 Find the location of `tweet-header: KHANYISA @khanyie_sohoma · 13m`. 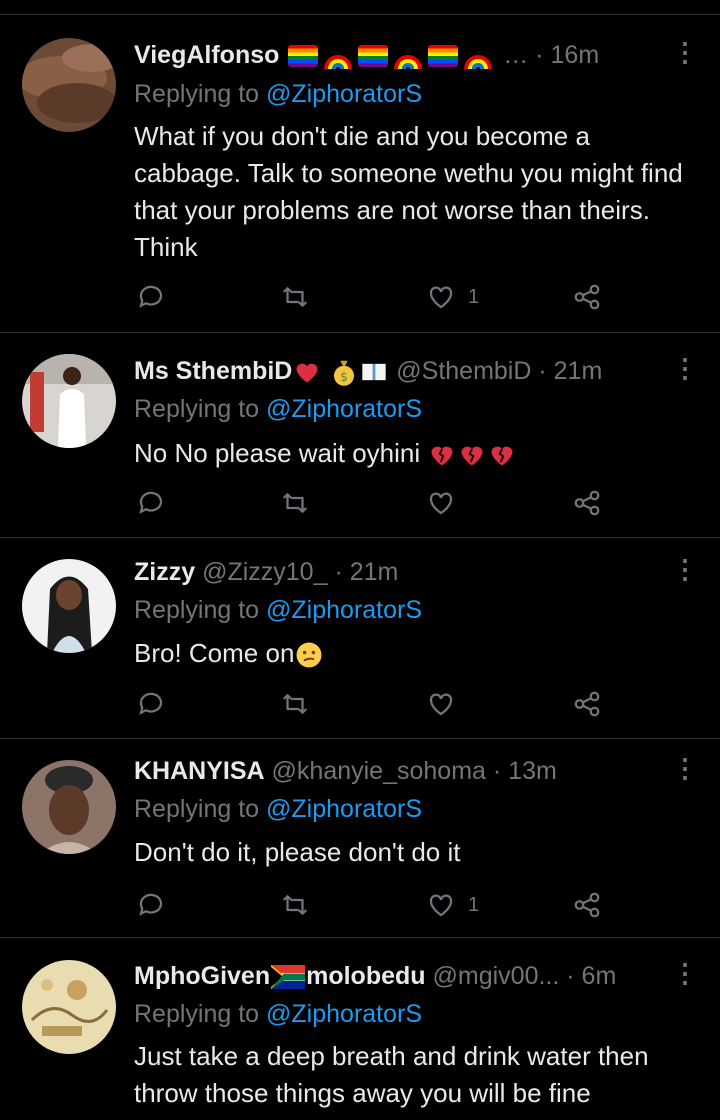

tweet-header: KHANYISA @khanyie_sohoma · 13m is located at coordinates (394, 771).